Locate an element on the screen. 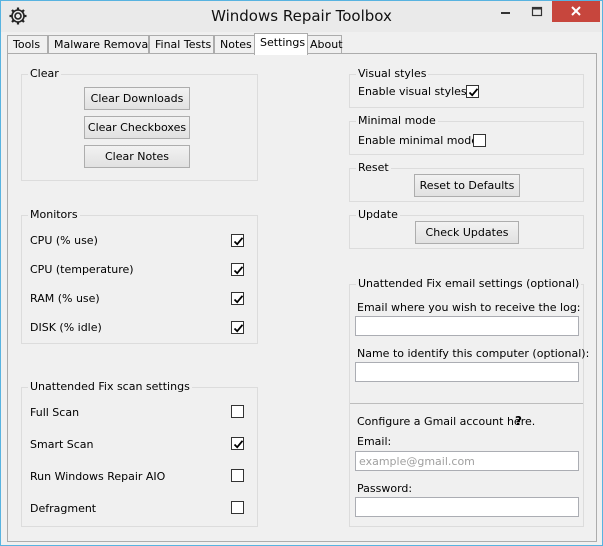 The image size is (603, 546). scan-settings-group-title: Unattended Fix scan settings is located at coordinates (110, 386).